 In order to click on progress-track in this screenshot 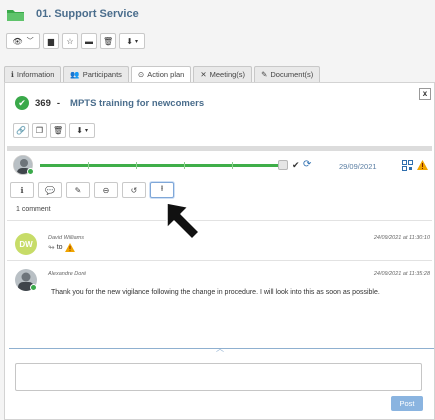, I will do `click(159, 165)`.